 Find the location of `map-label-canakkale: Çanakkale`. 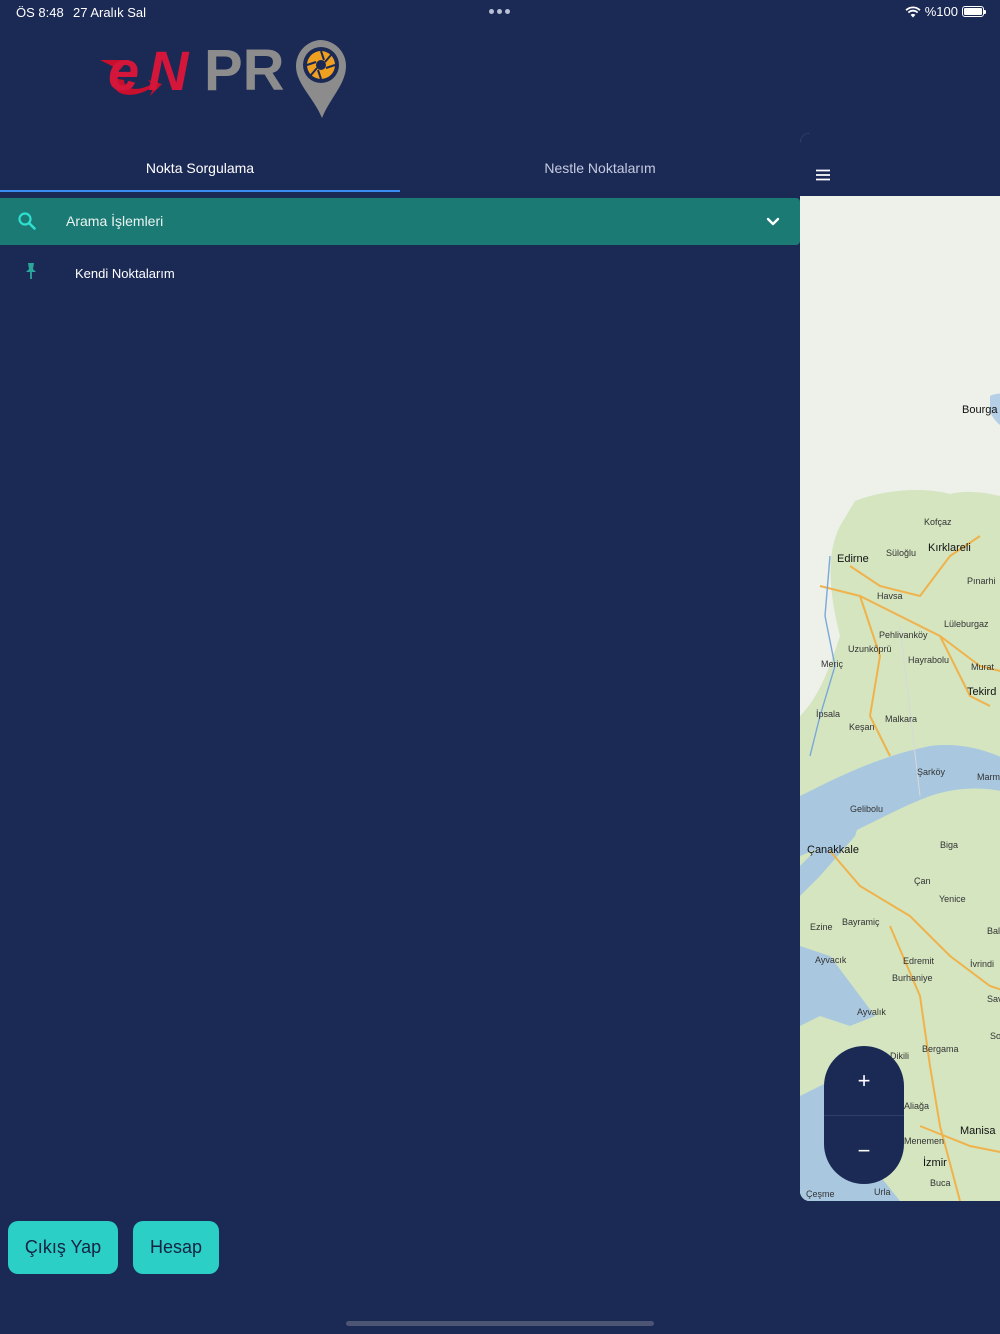

map-label-canakkale: Çanakkale is located at coordinates (833, 850).